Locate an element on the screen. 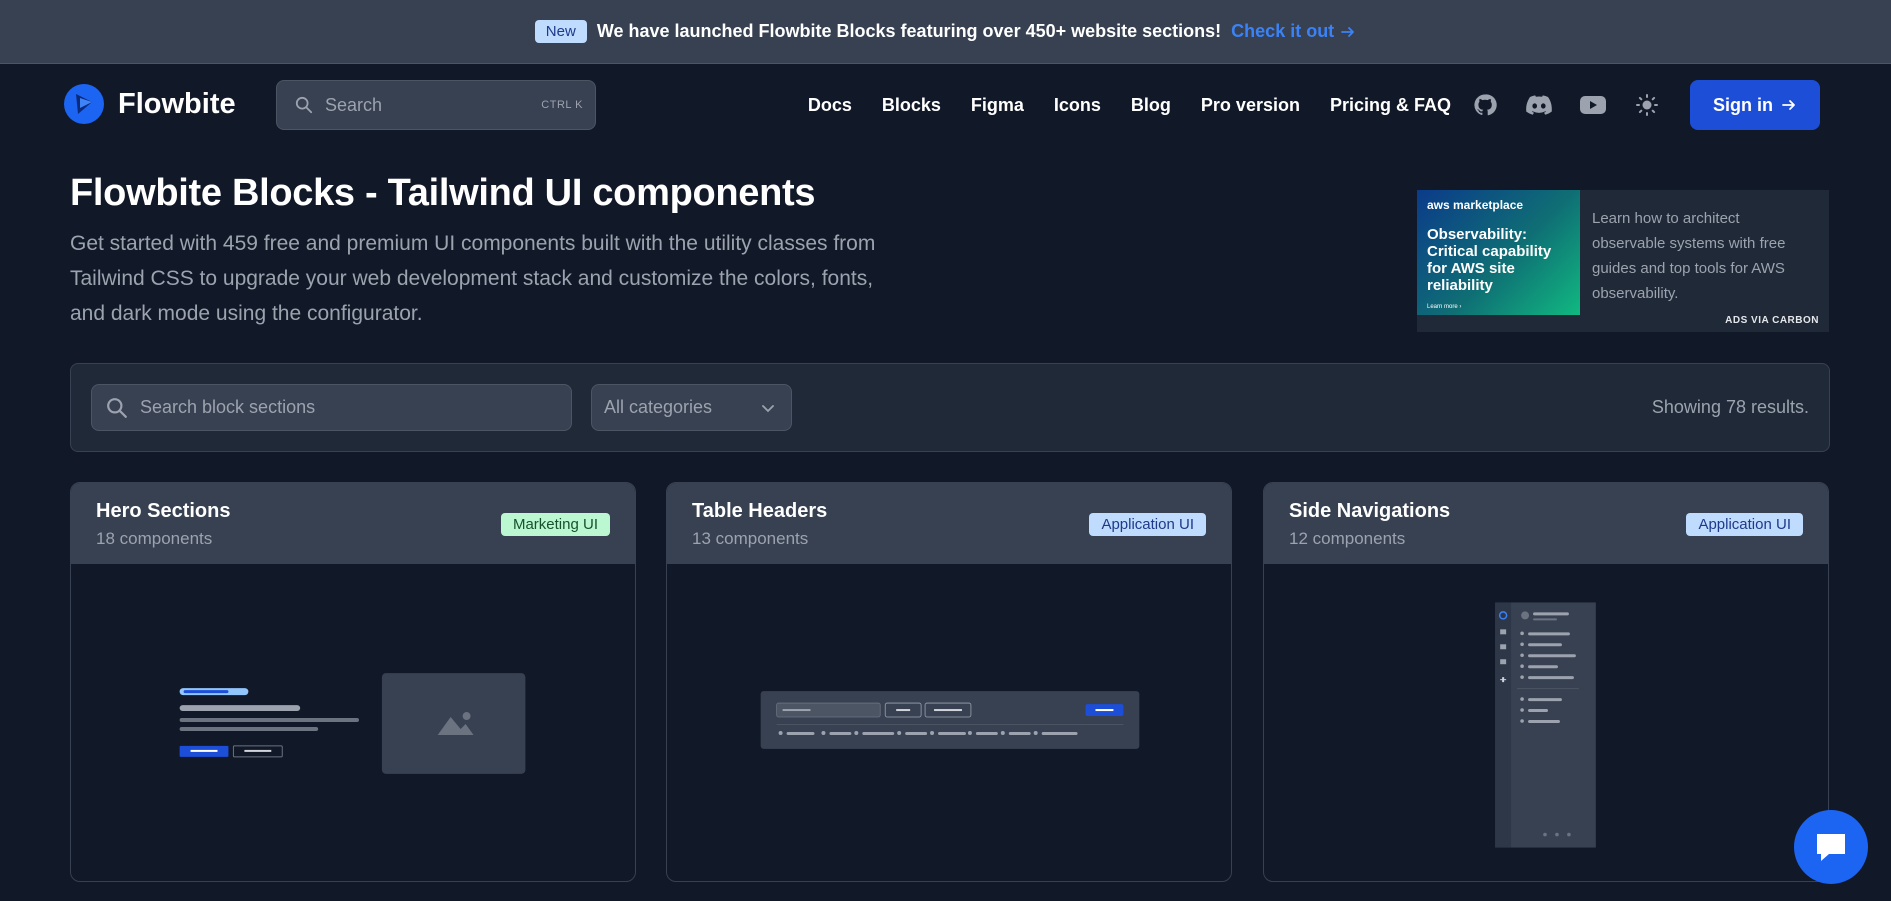 This screenshot has width=1891, height=901. discord-icon is located at coordinates (1539, 105).